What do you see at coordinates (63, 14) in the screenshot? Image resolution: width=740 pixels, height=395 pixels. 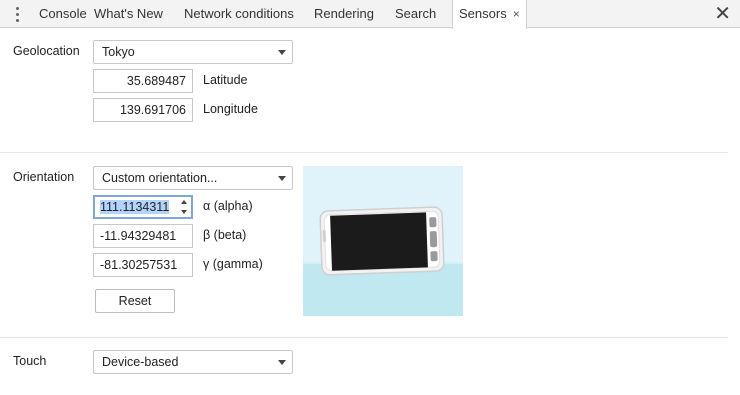 I see `tab-console: Console` at bounding box center [63, 14].